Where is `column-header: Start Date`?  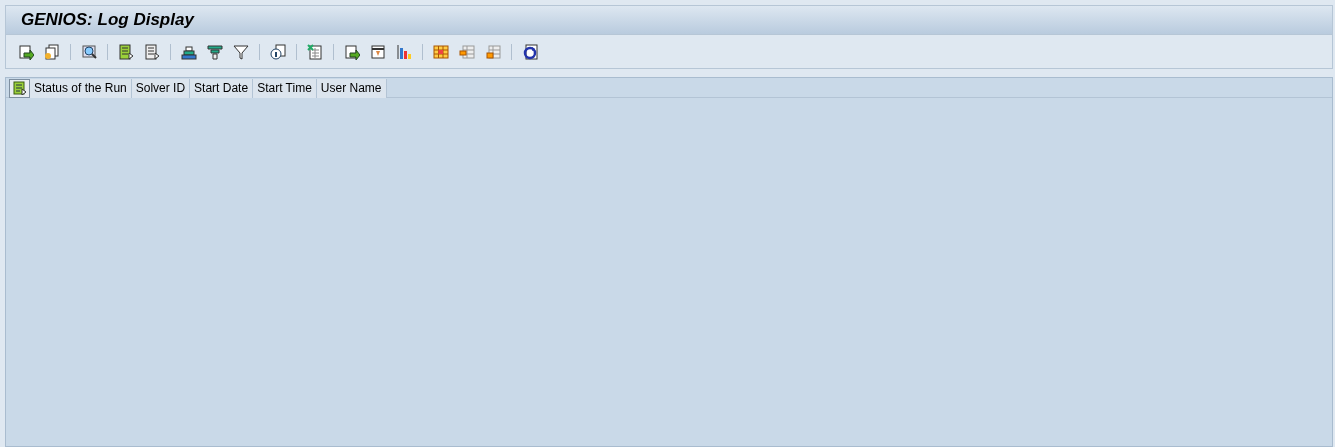
column-header: Start Date is located at coordinates (222, 88).